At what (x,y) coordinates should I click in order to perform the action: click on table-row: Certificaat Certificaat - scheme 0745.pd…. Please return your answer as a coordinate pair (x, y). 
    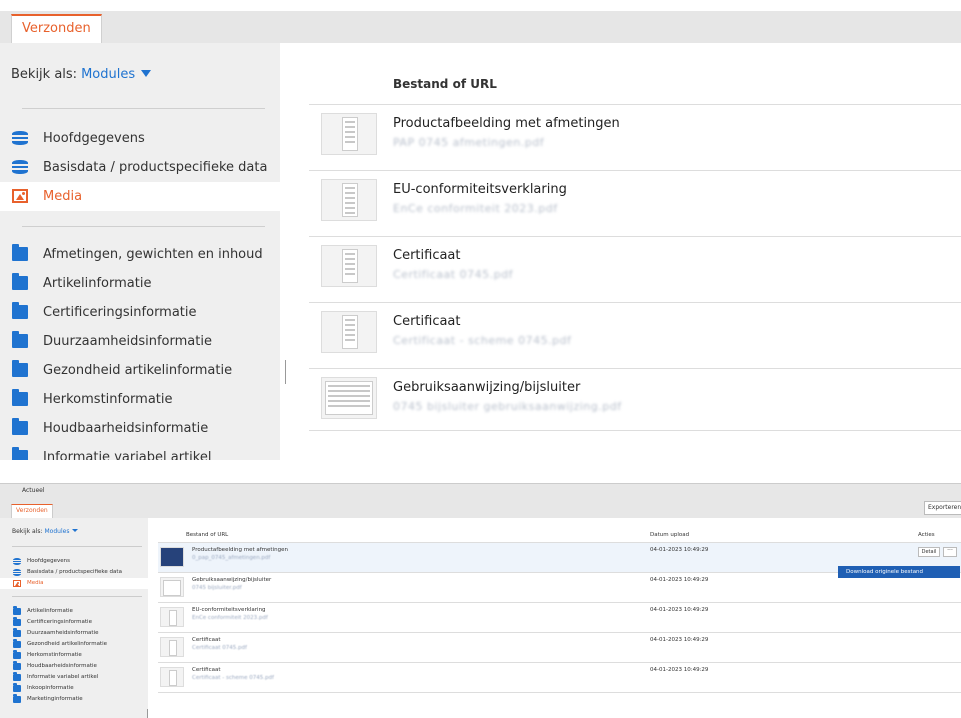
    Looking at the image, I should click on (559, 677).